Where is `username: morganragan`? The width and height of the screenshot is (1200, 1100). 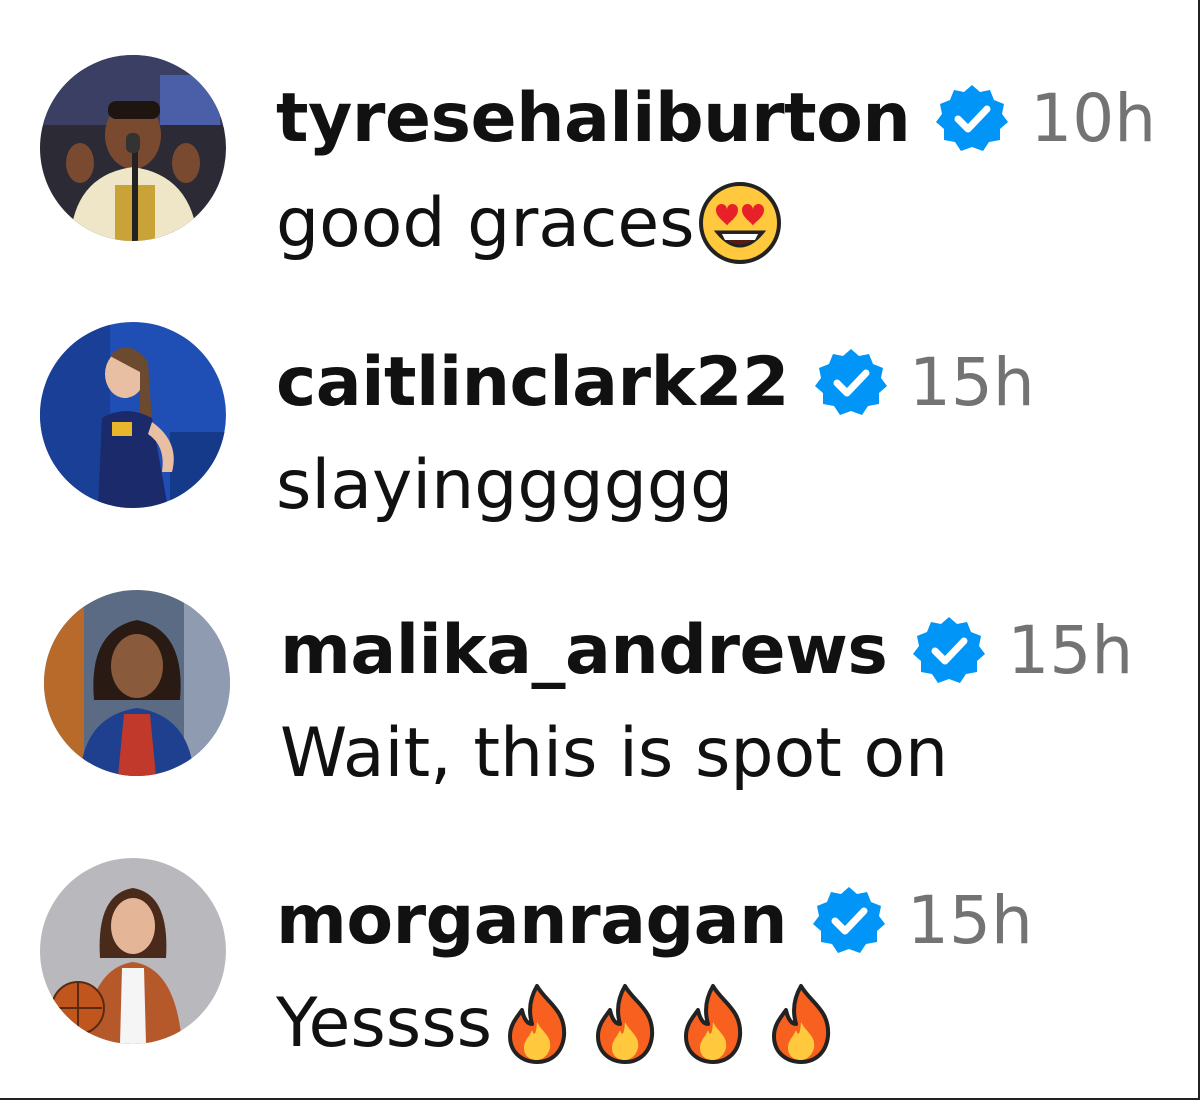
username: morganragan is located at coordinates (531, 920).